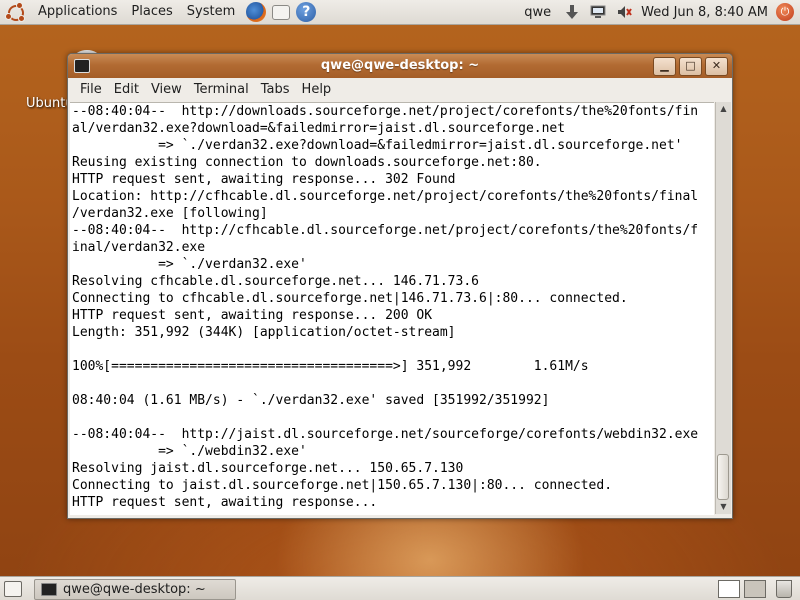 This screenshot has height=600, width=800. What do you see at coordinates (139, 247) in the screenshot?
I see `terminal-line: inal/verdan32.exe` at bounding box center [139, 247].